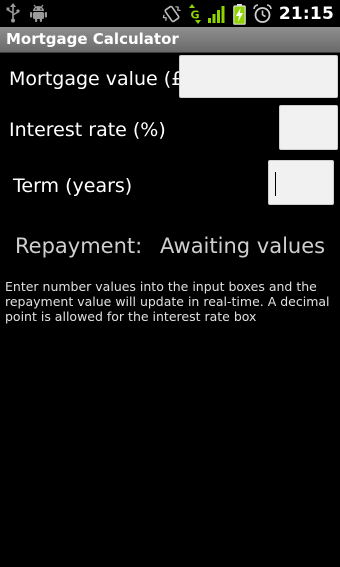  Describe the element at coordinates (73, 186) in the screenshot. I see `term-years-label: Term (years)` at that location.